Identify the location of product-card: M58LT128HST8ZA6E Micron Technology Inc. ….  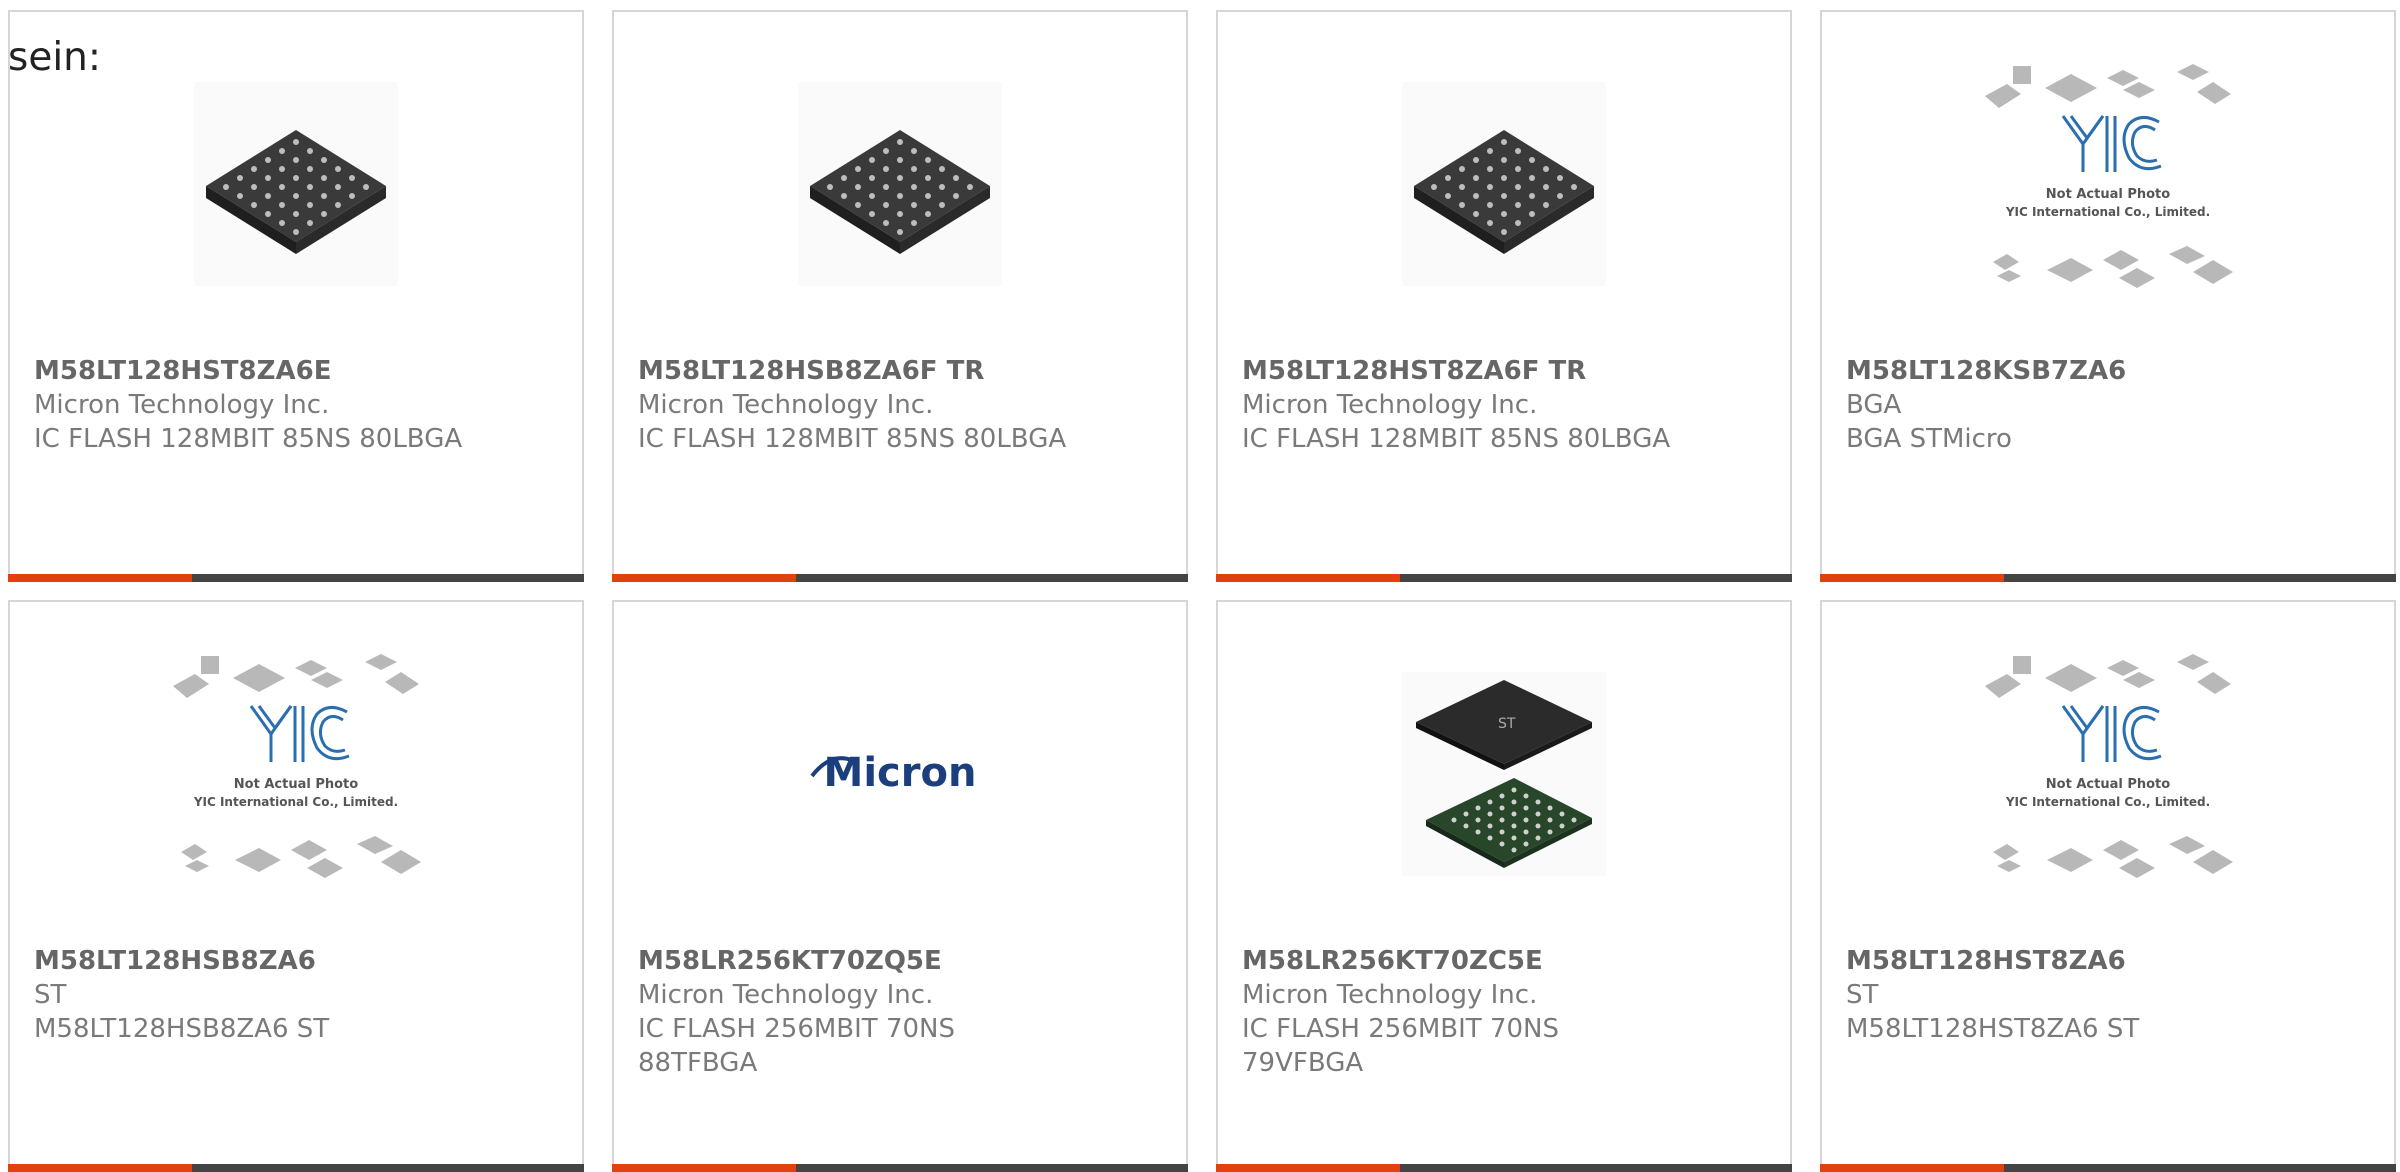
(296, 296).